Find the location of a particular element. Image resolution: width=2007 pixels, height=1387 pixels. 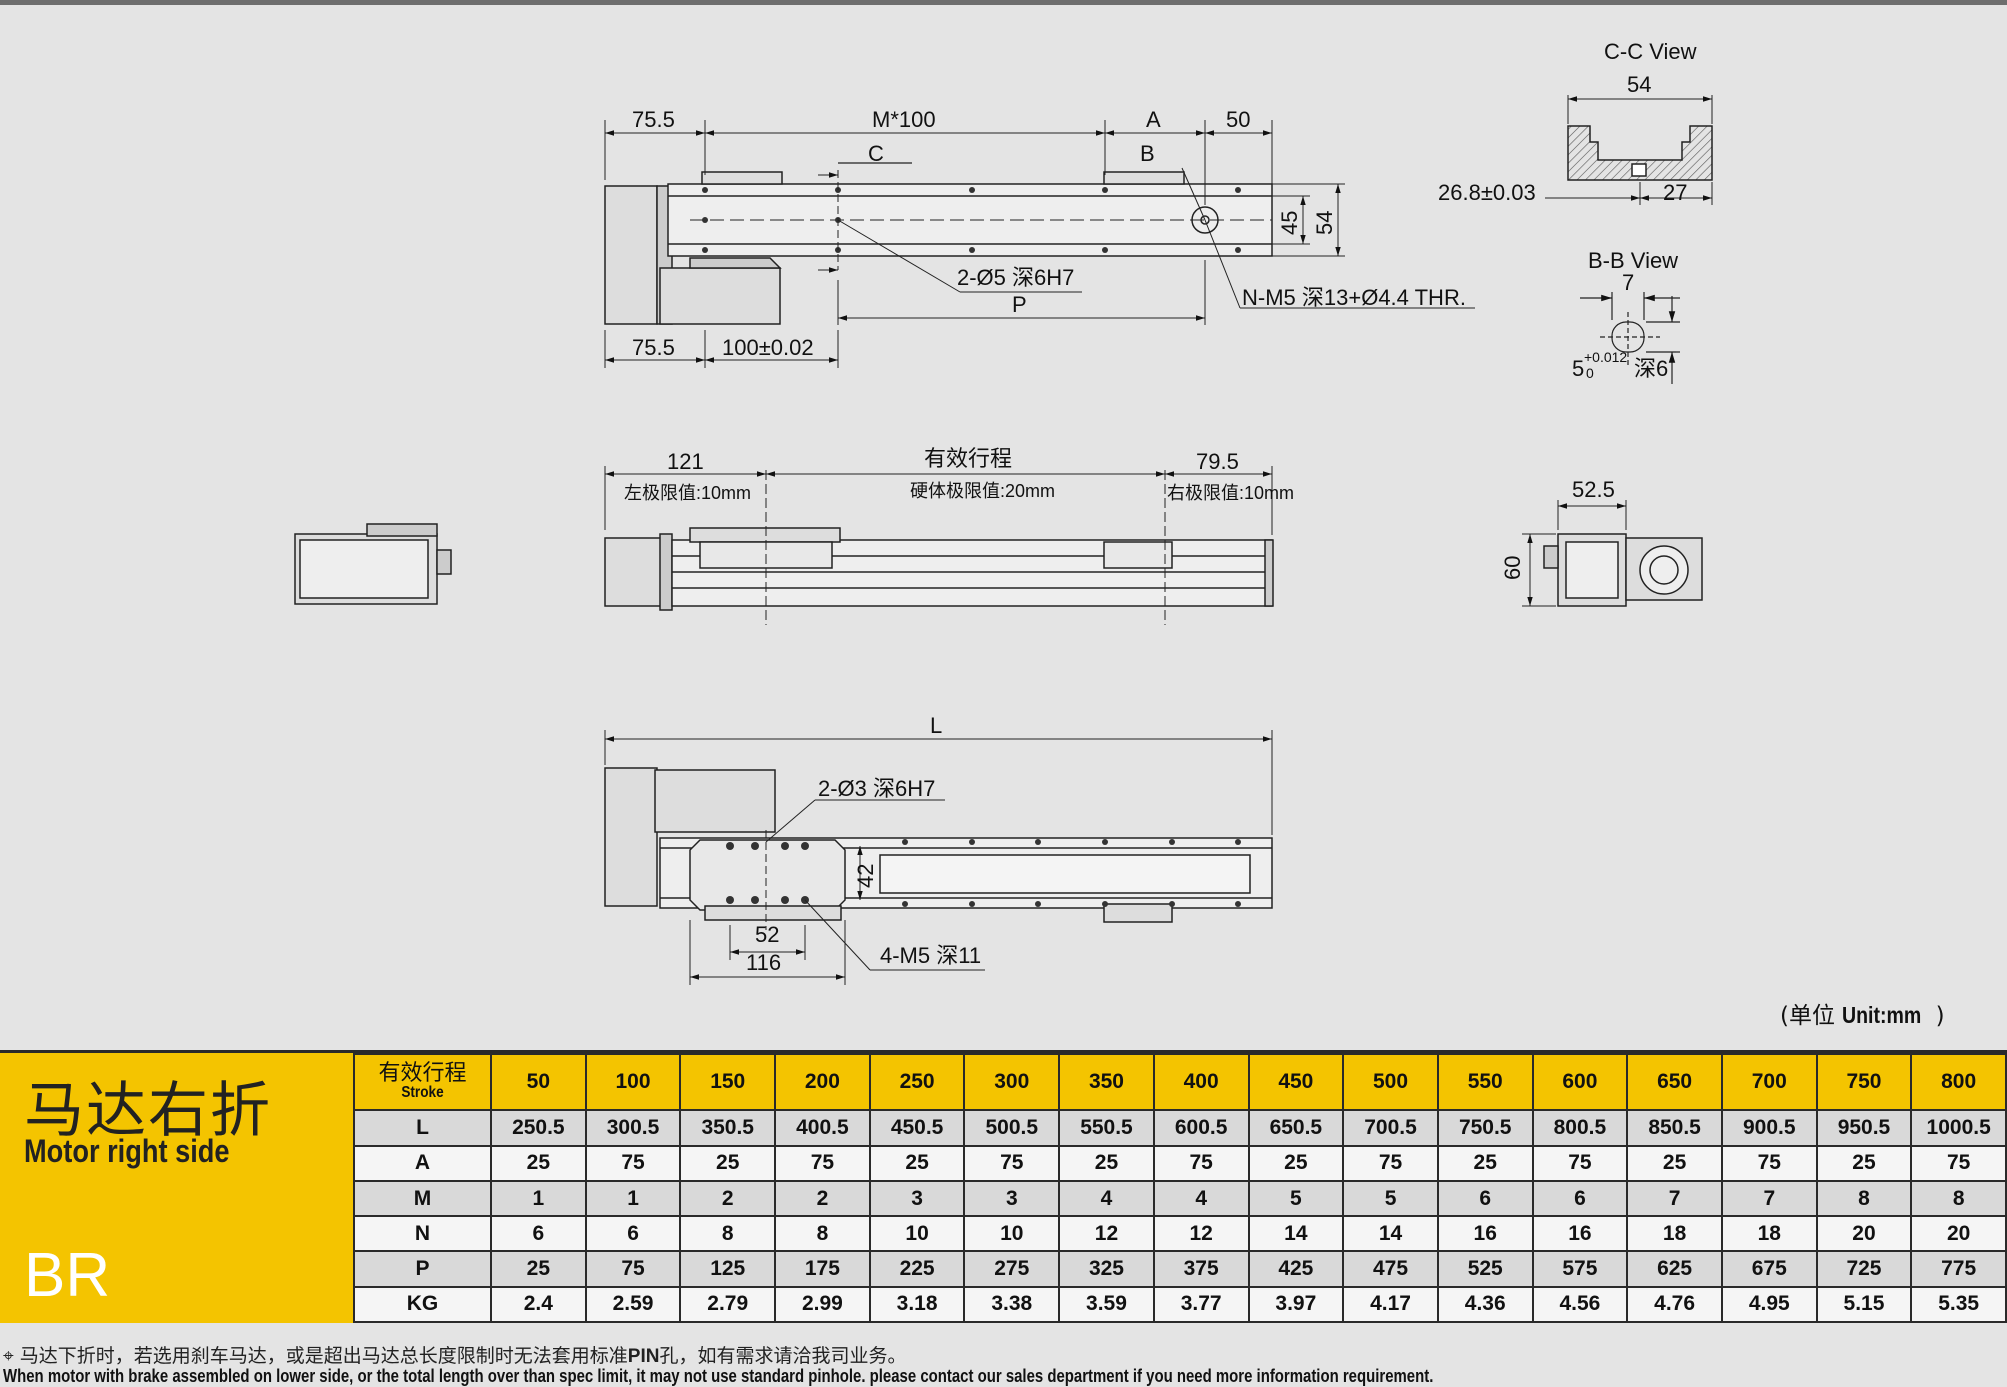

table-cell: 625 is located at coordinates (1674, 1269).